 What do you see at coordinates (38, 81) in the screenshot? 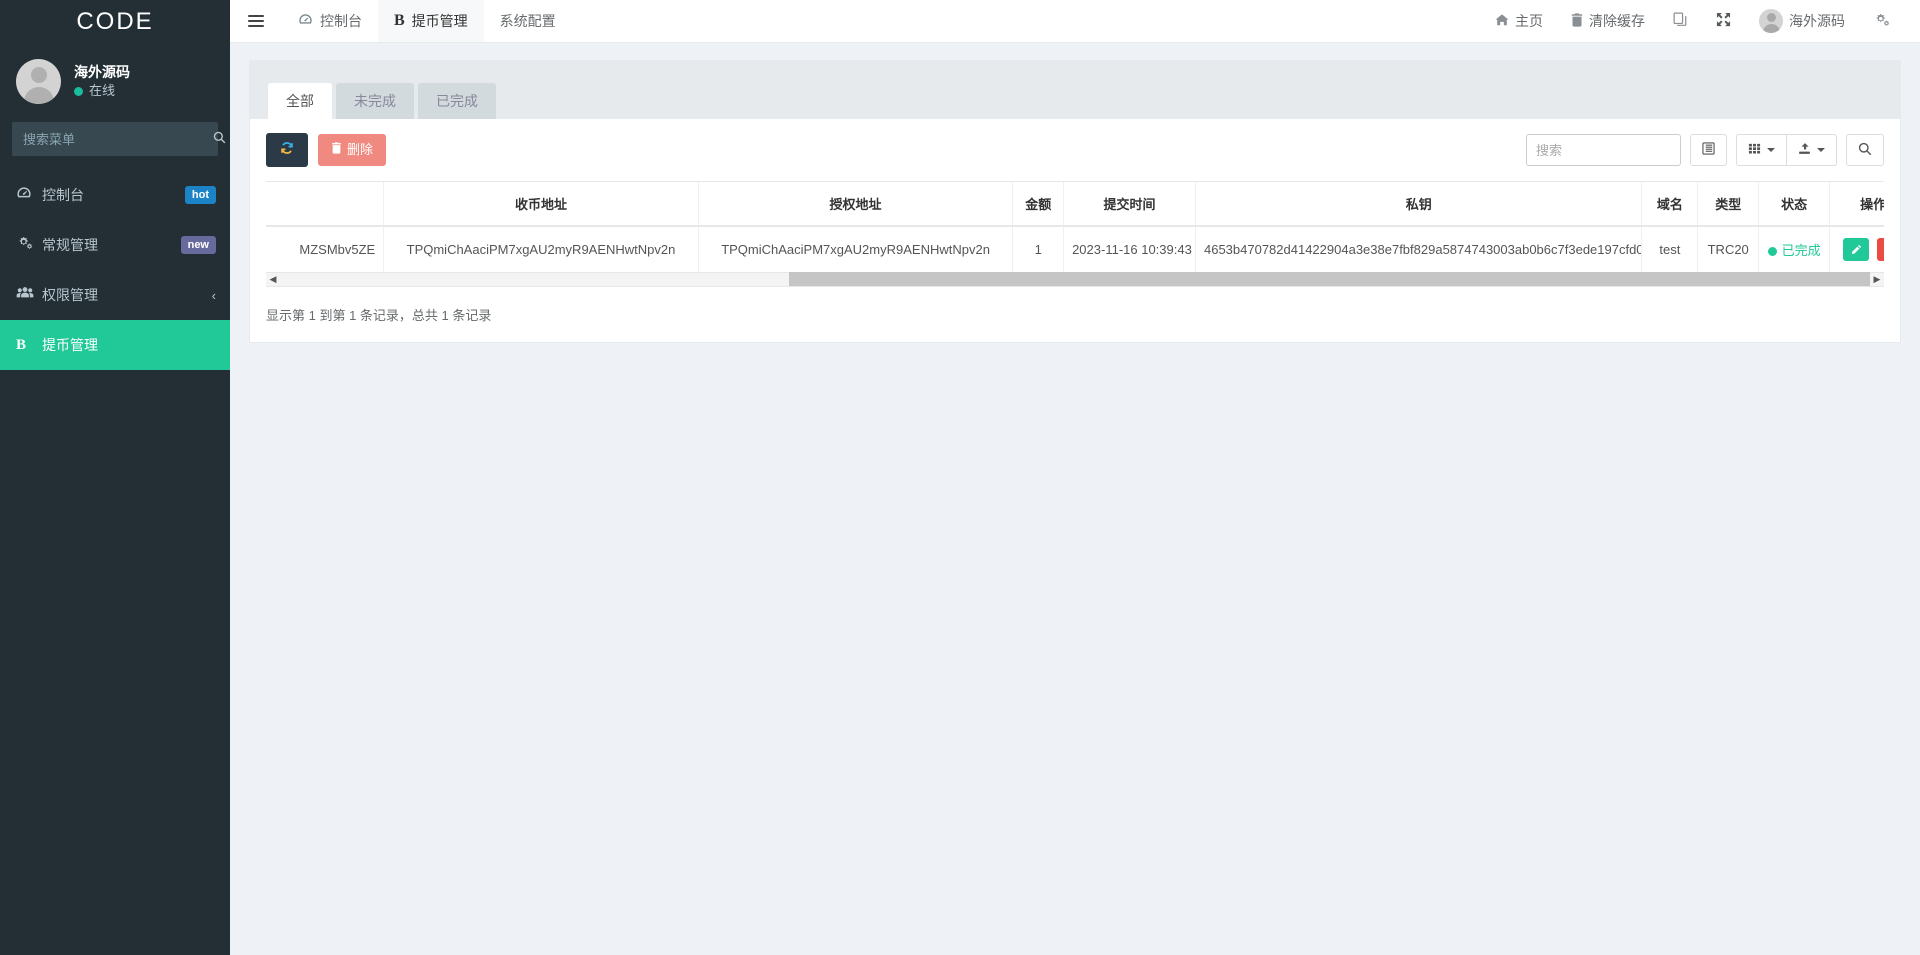
I see `avatar` at bounding box center [38, 81].